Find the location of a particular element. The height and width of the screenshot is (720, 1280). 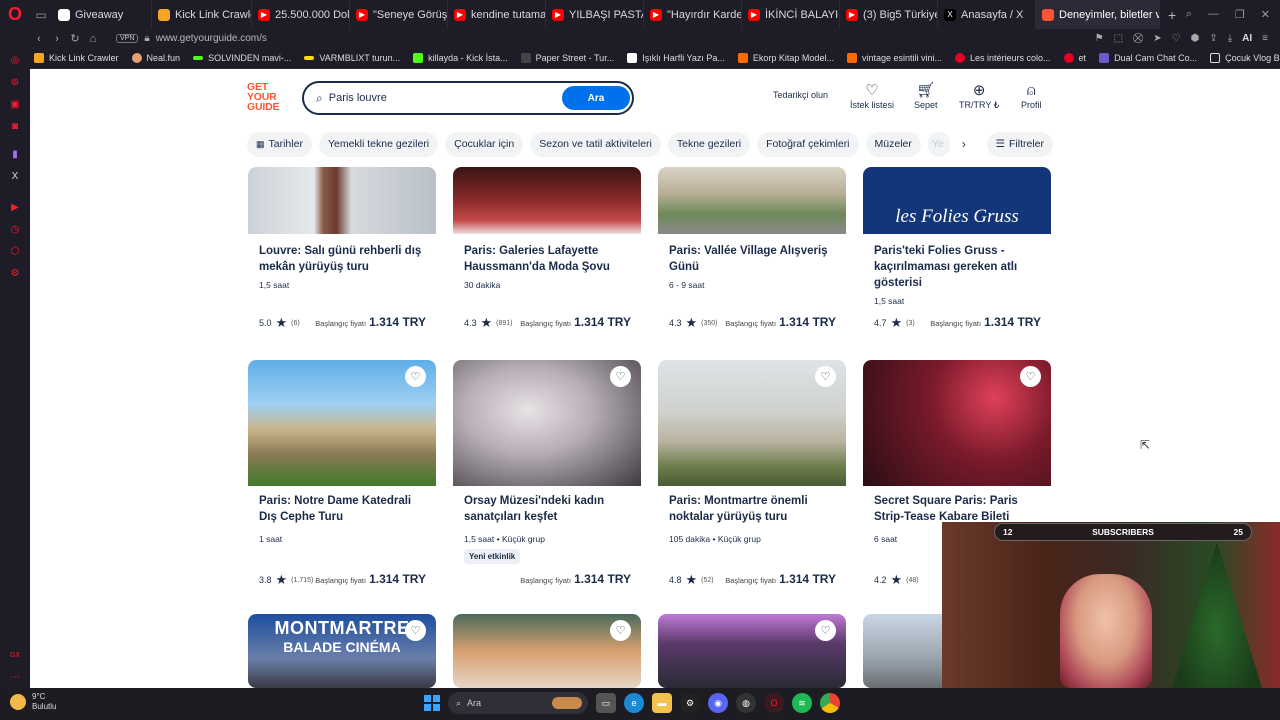

new-tab-icon: + is located at coordinates (1172, 15).